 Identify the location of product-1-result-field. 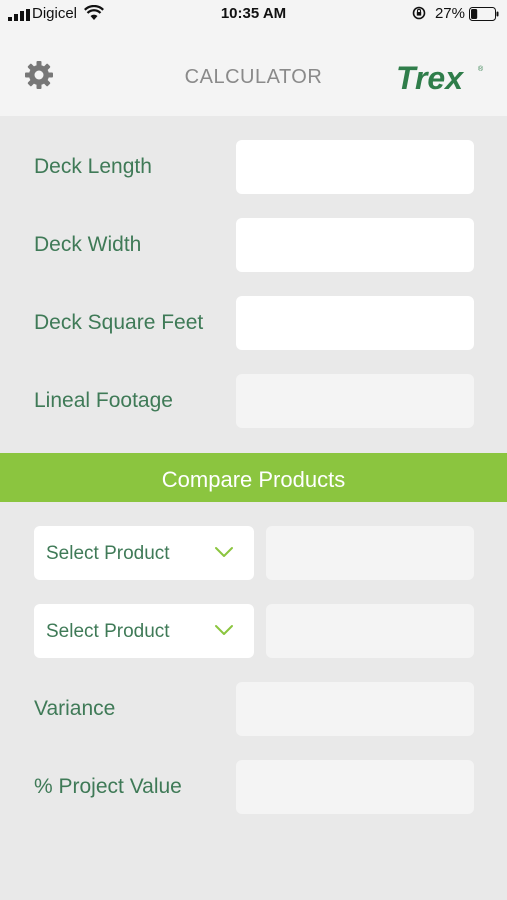
(370, 553).